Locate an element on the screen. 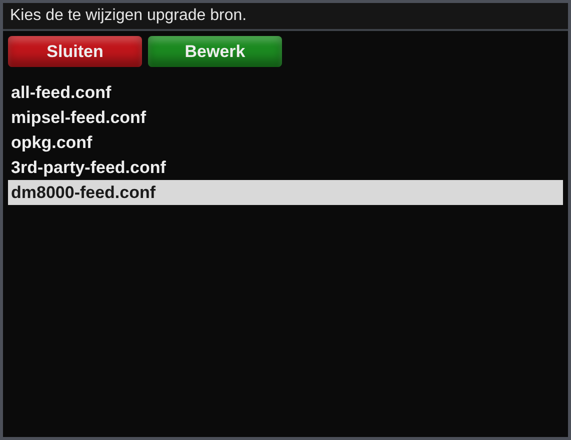 The image size is (571, 440). dialog-button: Bewerk is located at coordinates (215, 51).